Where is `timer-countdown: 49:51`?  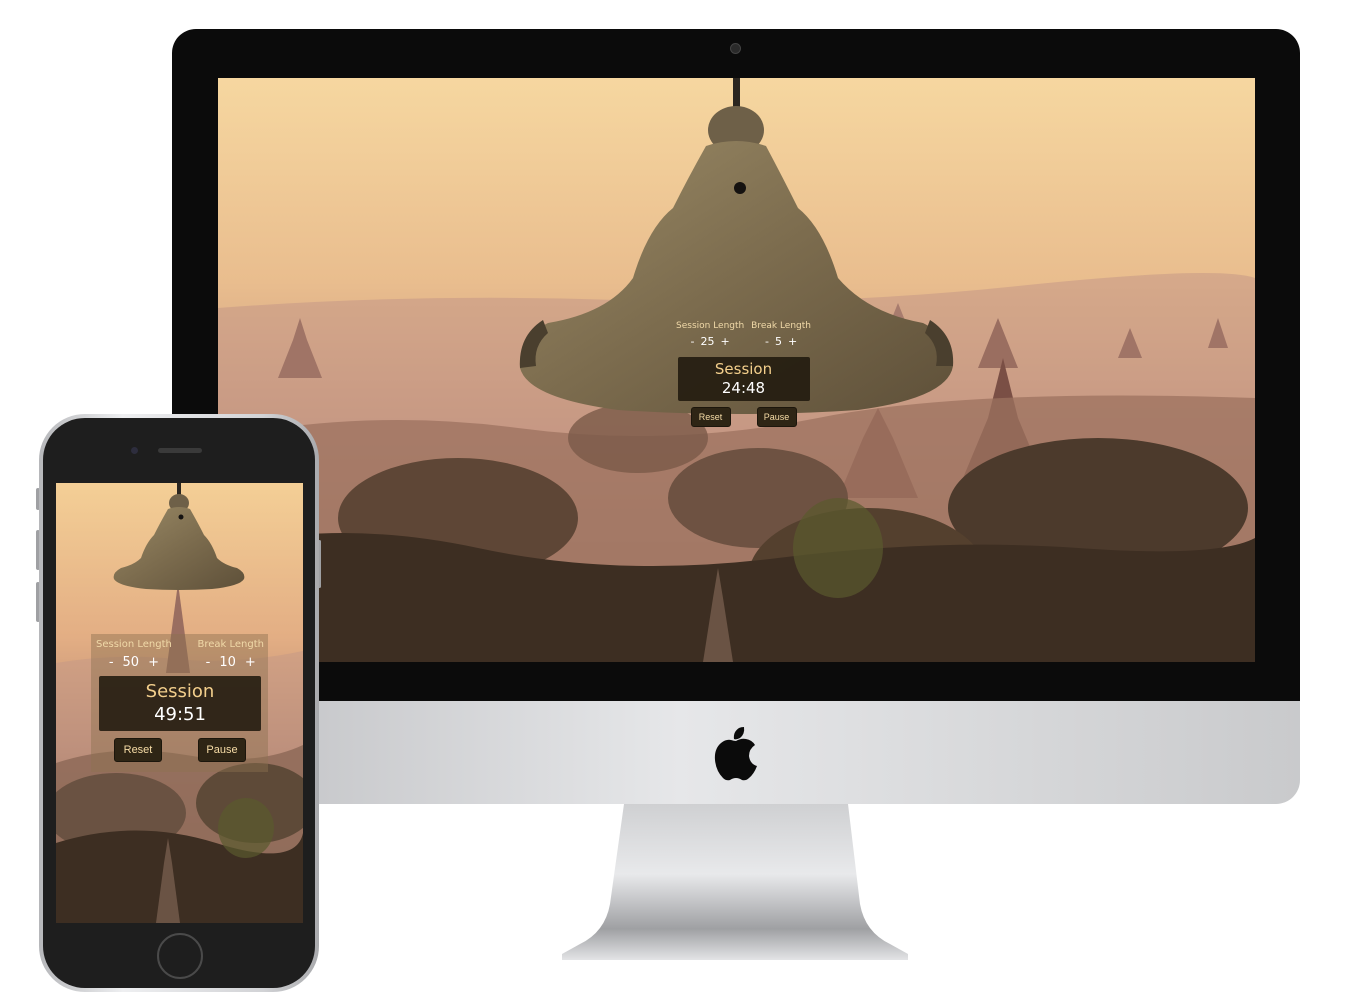 timer-countdown: 49:51 is located at coordinates (180, 714).